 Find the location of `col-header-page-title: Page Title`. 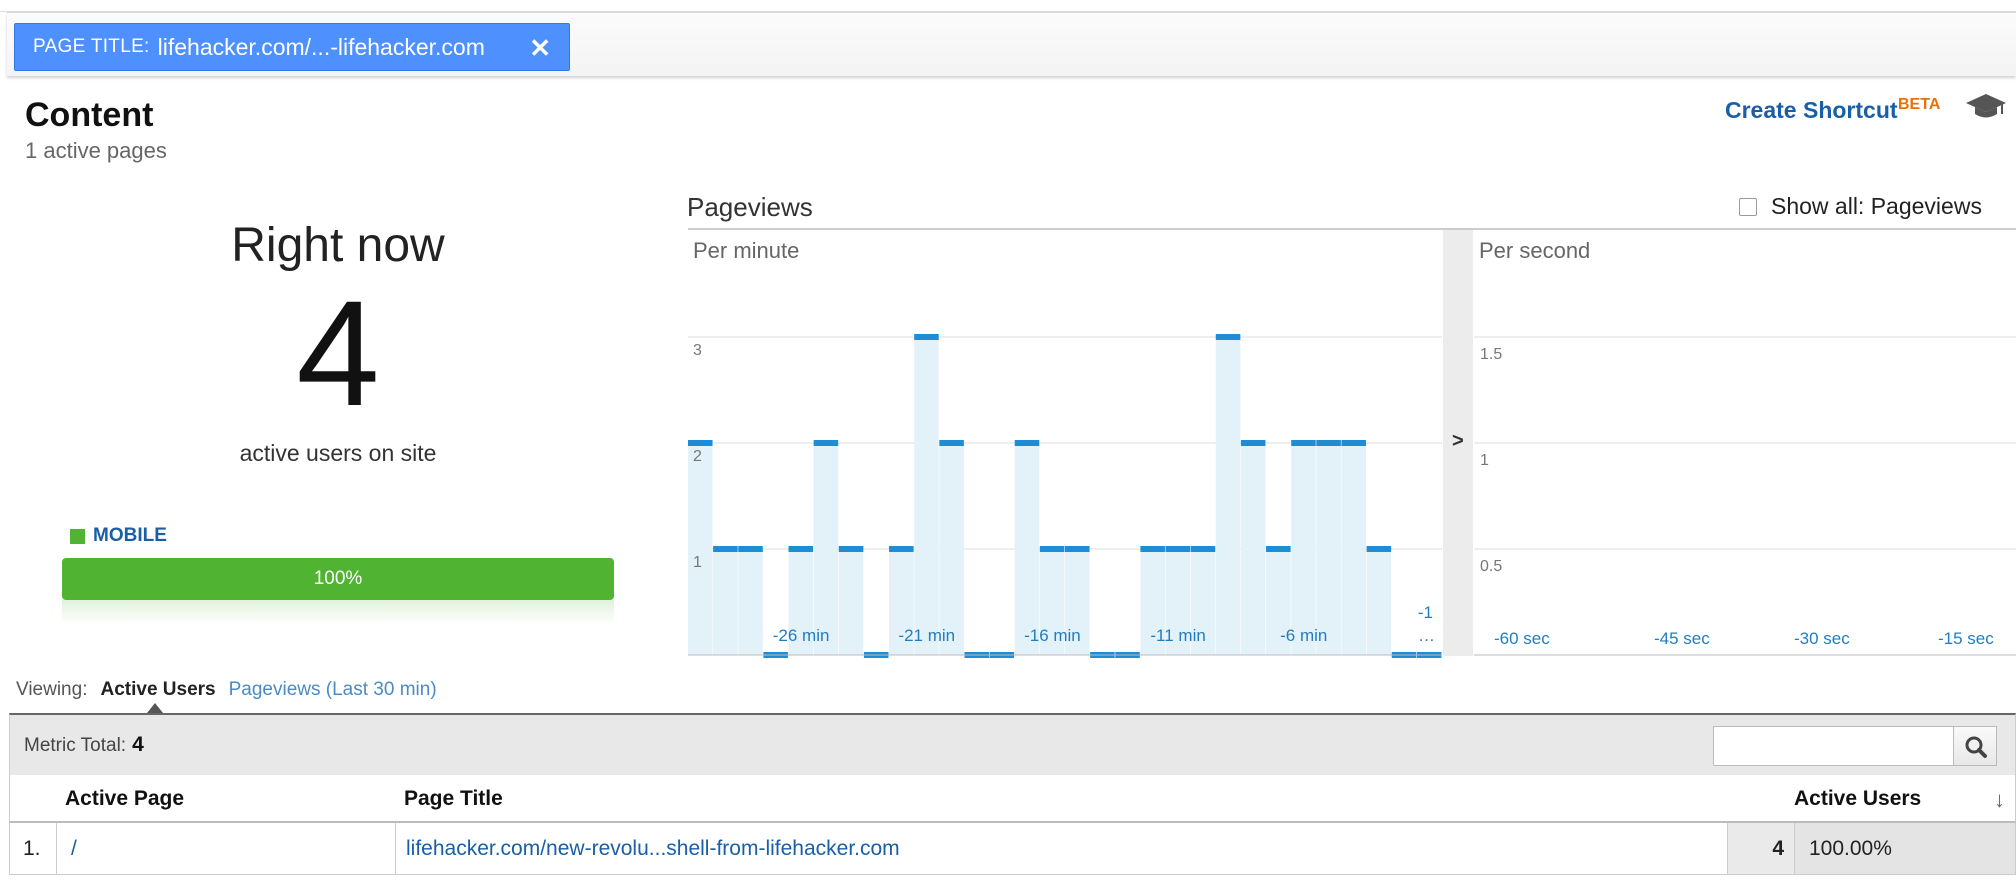

col-header-page-title: Page Title is located at coordinates (453, 799).